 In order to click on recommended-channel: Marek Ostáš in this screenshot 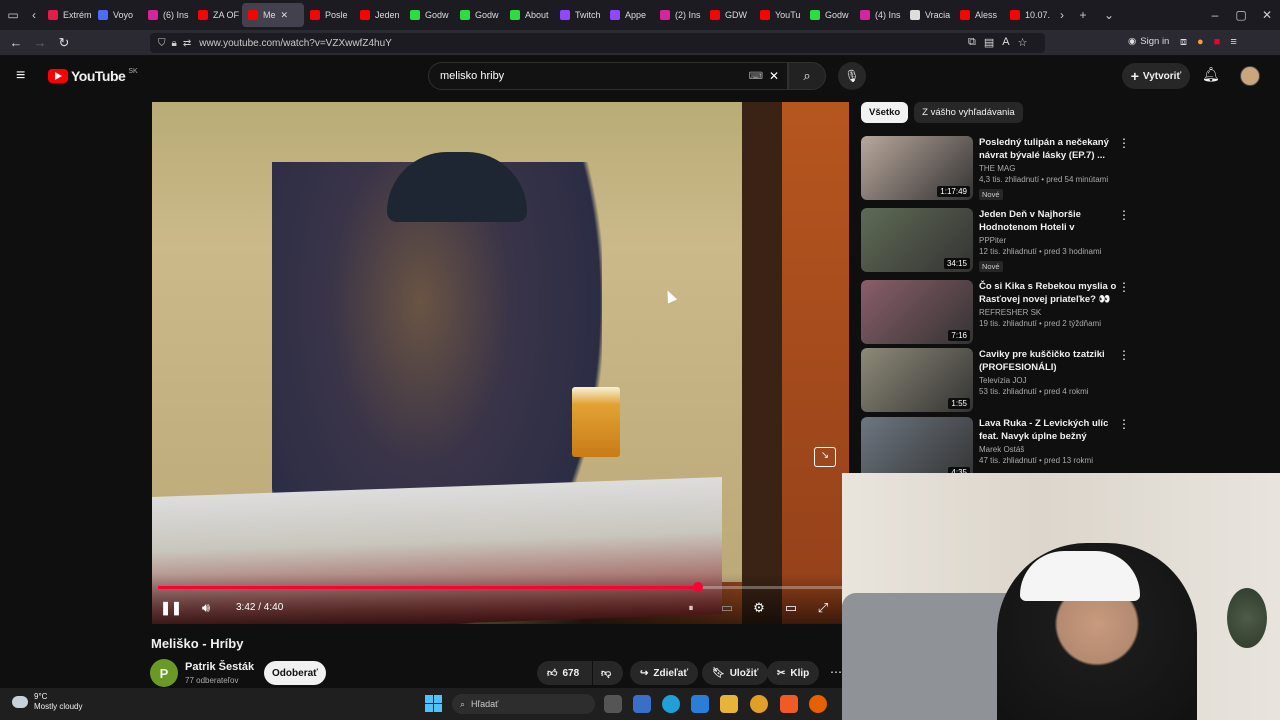, I will do `click(1048, 449)`.